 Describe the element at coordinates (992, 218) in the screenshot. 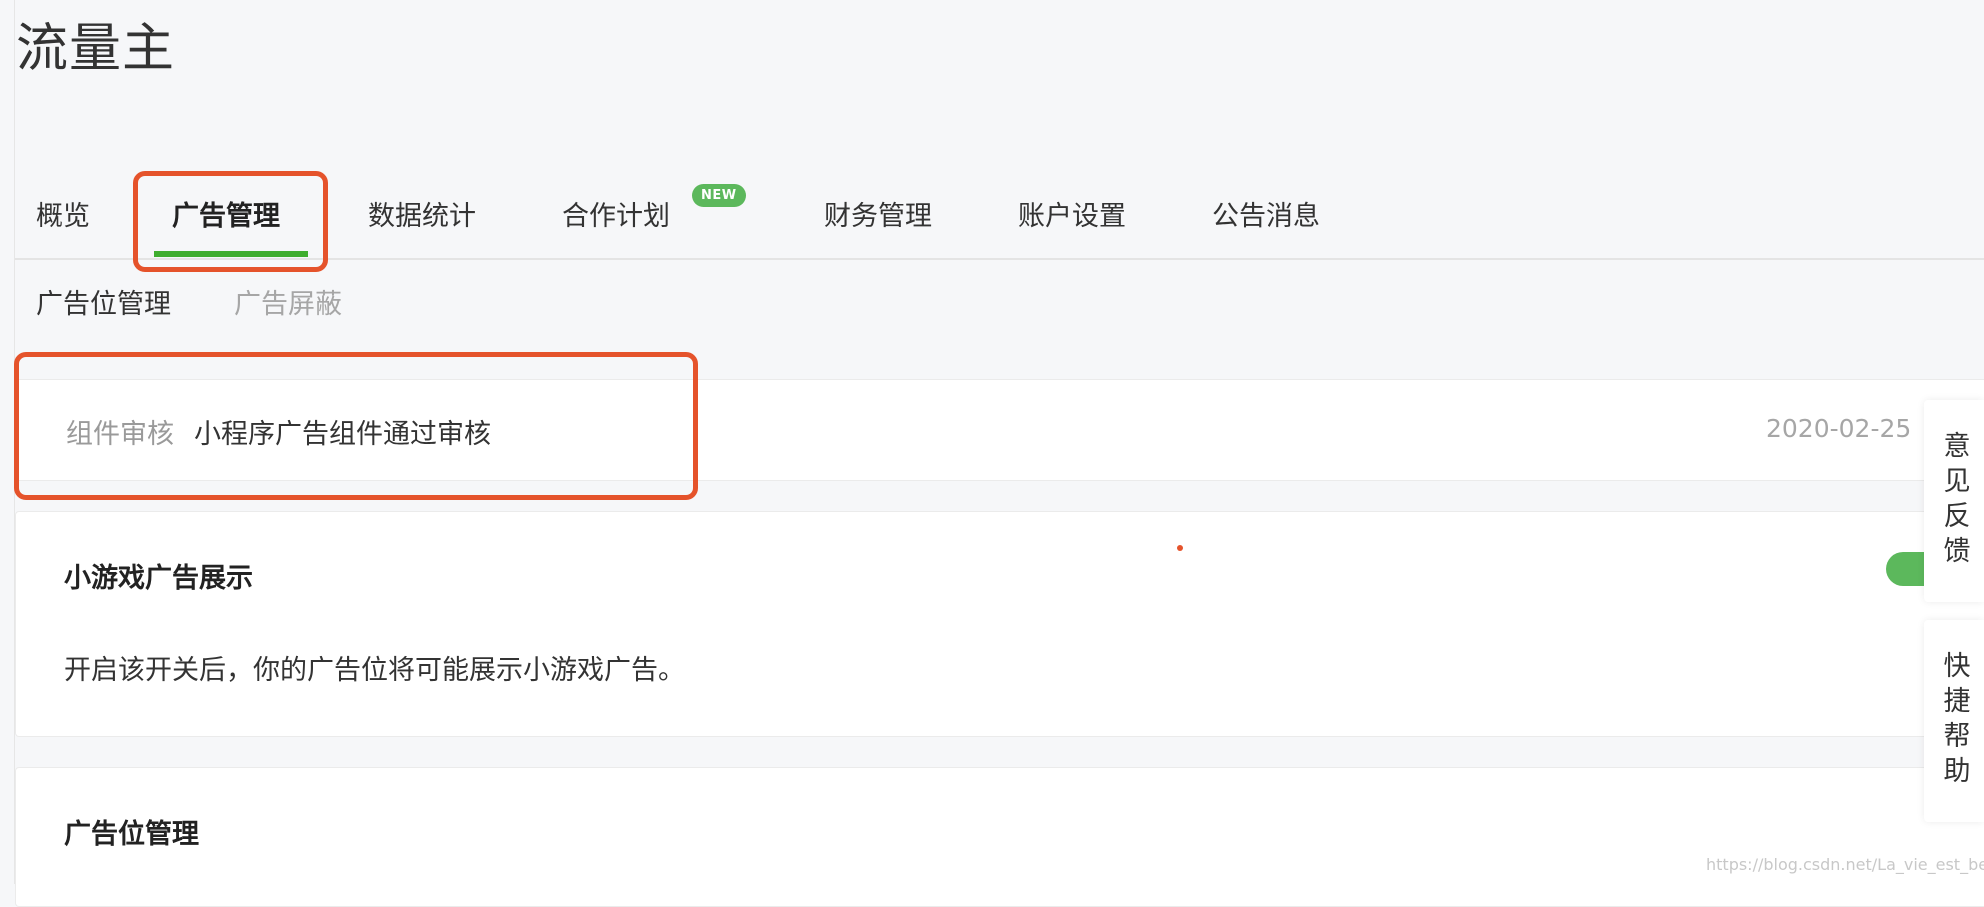

I see `main-nav: 概览 广告管理 数据统计 合作计划 NEW 财务管理 账户设置 公告消息` at that location.